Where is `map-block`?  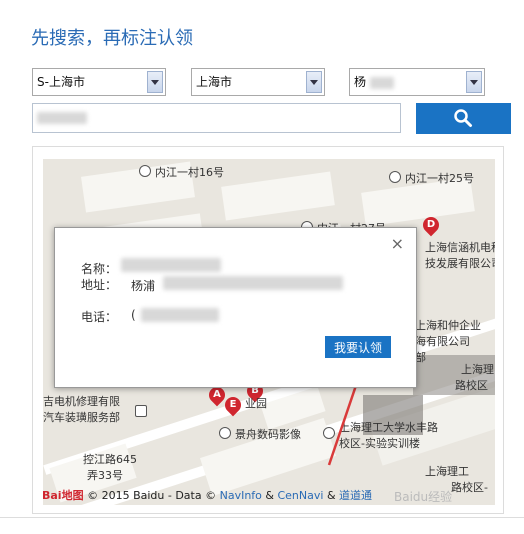 map-block is located at coordinates (278, 196).